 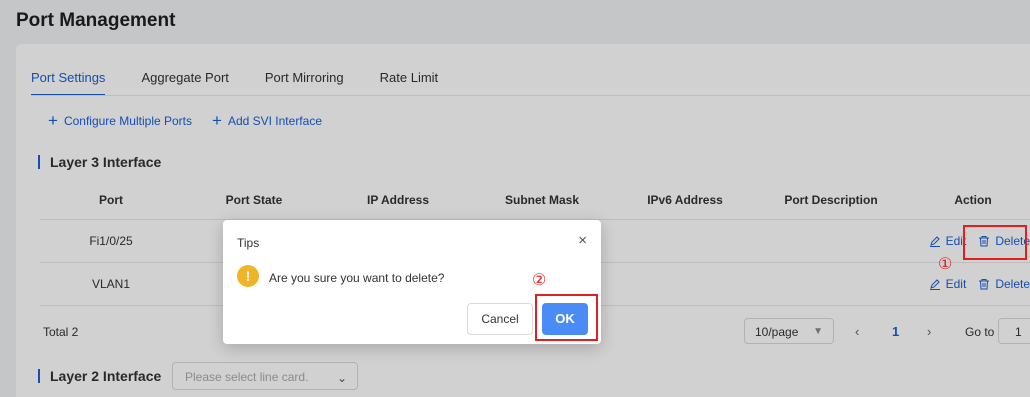 What do you see at coordinates (582, 240) in the screenshot?
I see `close-icon: ×` at bounding box center [582, 240].